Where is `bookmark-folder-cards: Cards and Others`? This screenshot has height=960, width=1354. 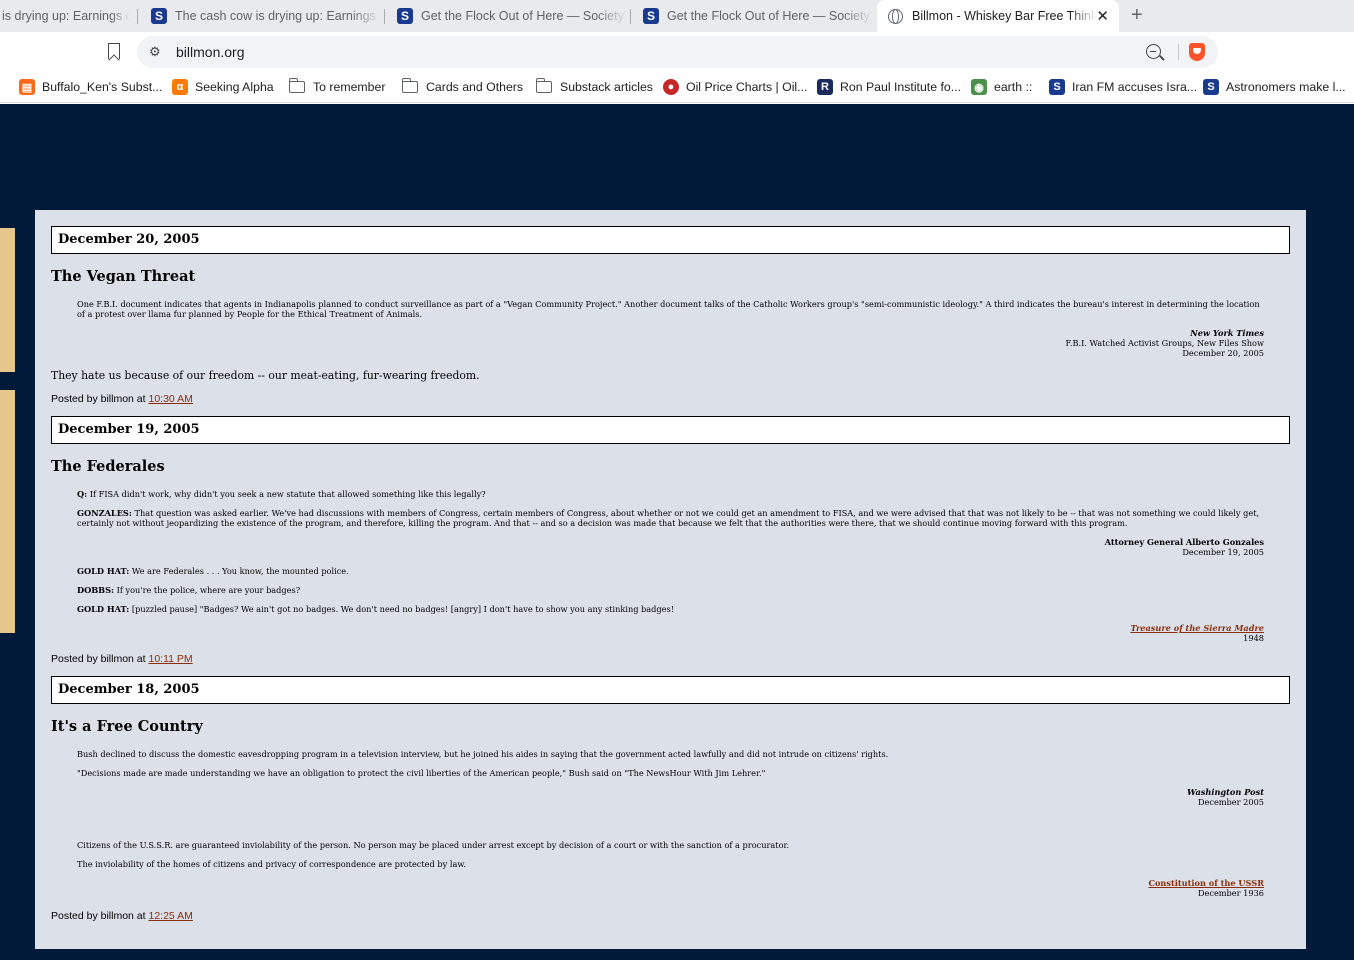
bookmark-folder-cards: Cards and Others is located at coordinates (462, 87).